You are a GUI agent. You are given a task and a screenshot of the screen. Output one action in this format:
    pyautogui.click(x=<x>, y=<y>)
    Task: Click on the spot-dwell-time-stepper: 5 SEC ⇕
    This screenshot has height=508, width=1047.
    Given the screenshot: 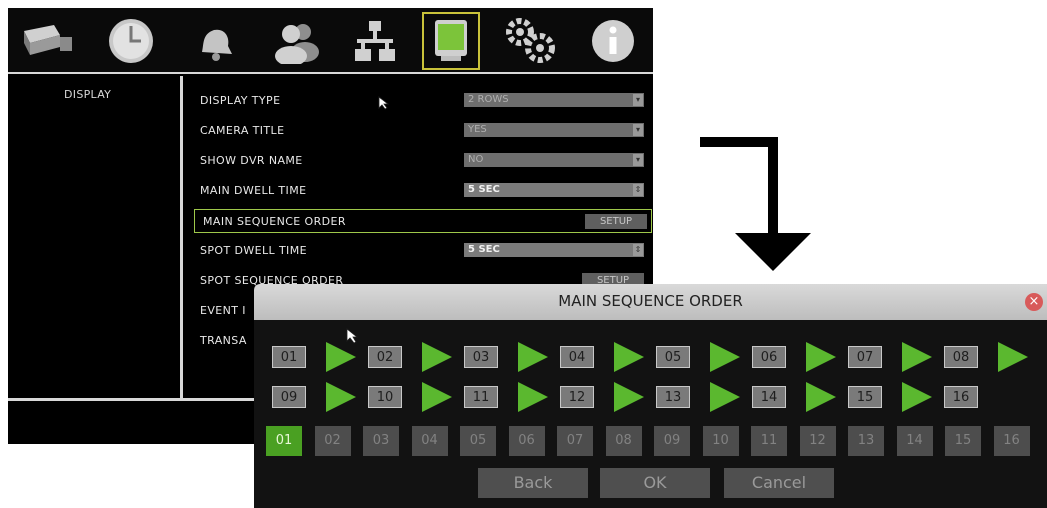 What is the action you would take?
    pyautogui.click(x=554, y=250)
    